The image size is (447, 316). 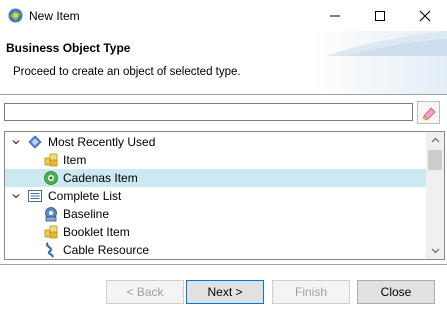 I want to click on maximize-button, so click(x=379, y=15).